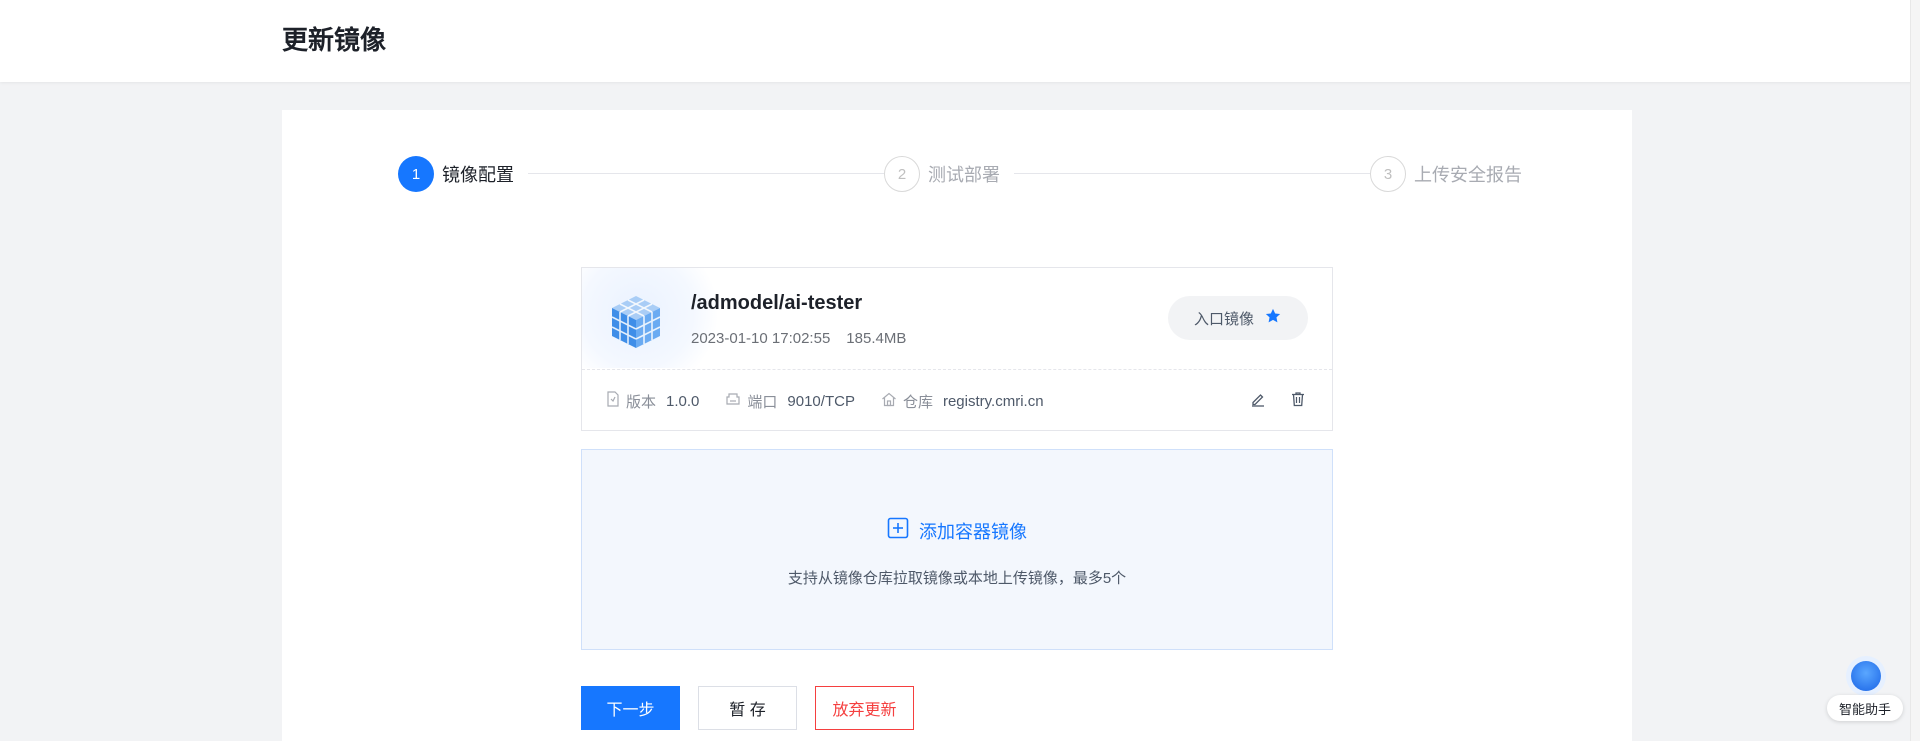 The width and height of the screenshot is (1920, 741). I want to click on image-repo: 仓库 registry.cmri.cn, so click(962, 401).